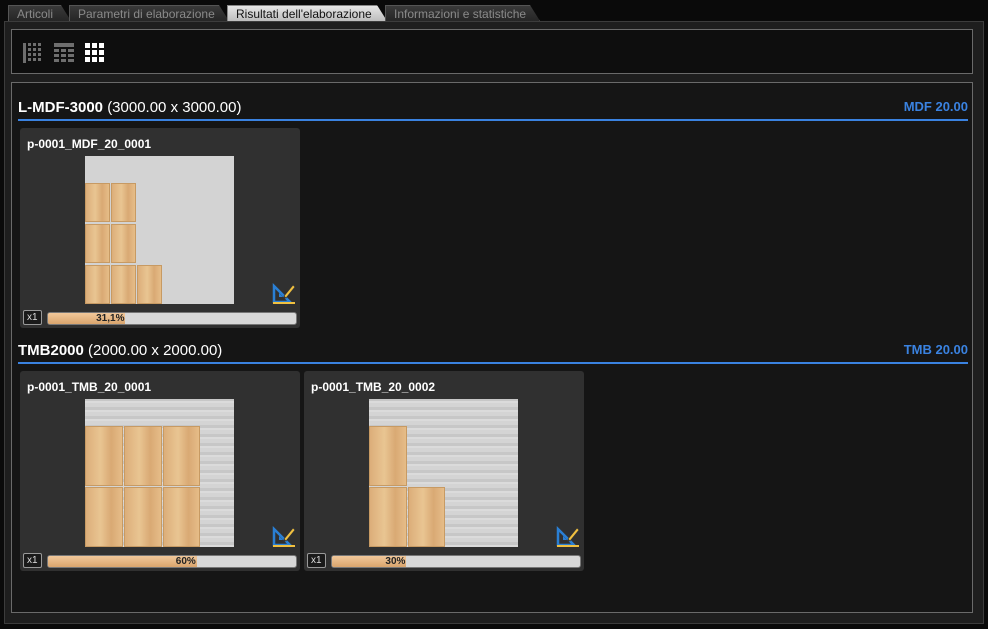  I want to click on table-view-icon, so click(64, 53).